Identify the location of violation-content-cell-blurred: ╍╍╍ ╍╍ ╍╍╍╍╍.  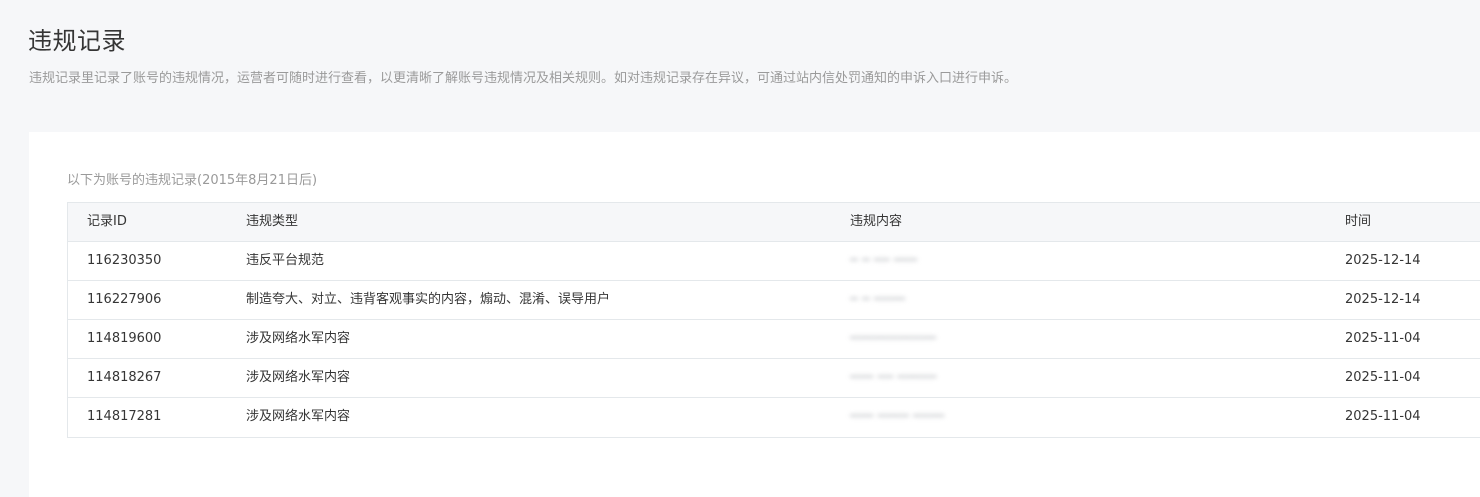
(893, 377).